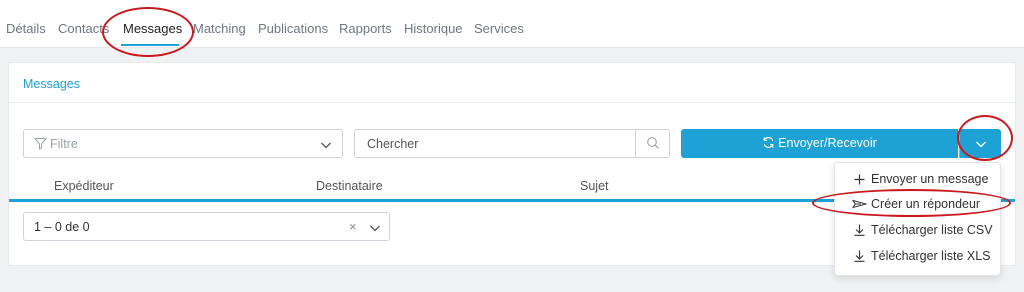  I want to click on search-placeholder: Chercher, so click(393, 144).